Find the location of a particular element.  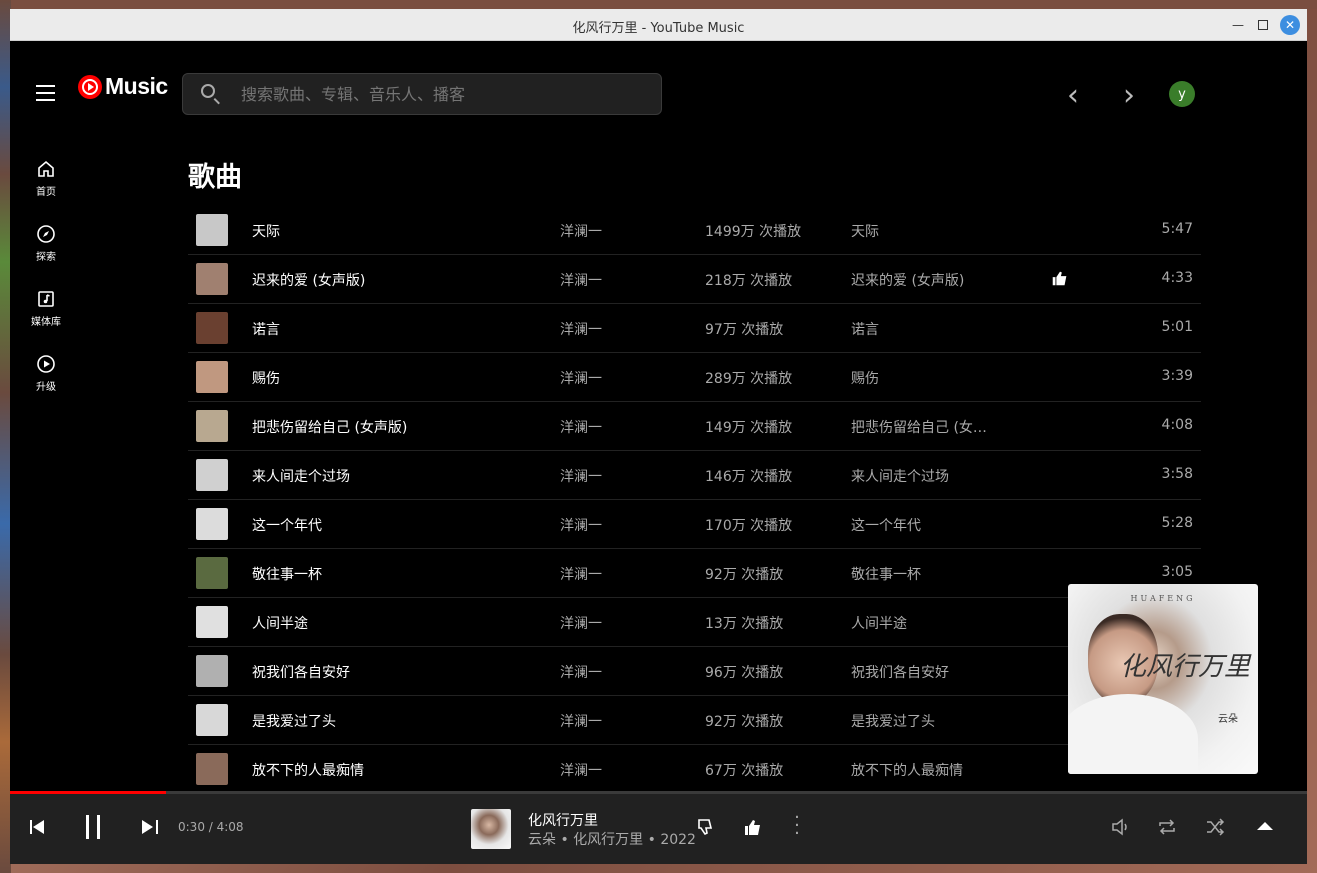

sidebar-item-library: 媒体库 is located at coordinates (46, 308).